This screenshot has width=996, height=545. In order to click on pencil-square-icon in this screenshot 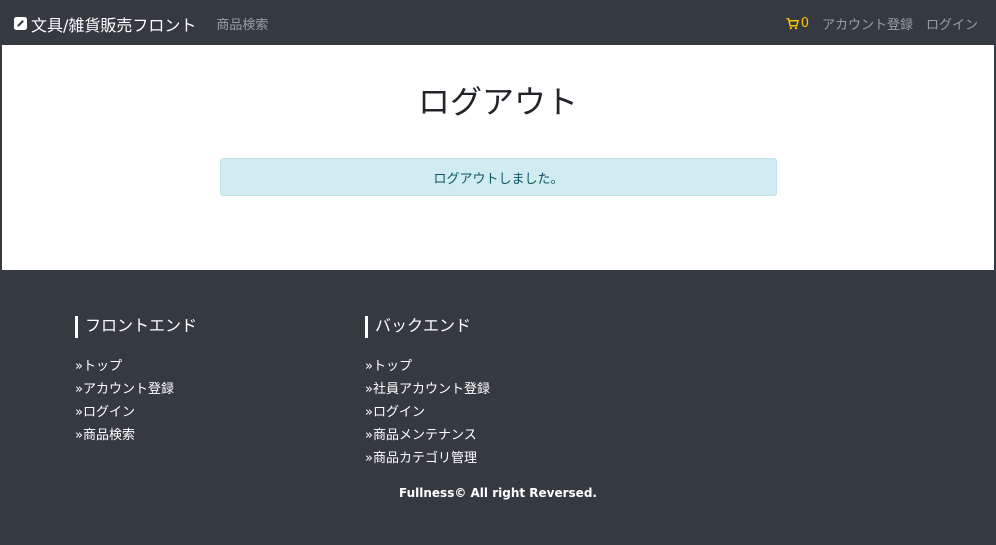, I will do `click(20, 23)`.